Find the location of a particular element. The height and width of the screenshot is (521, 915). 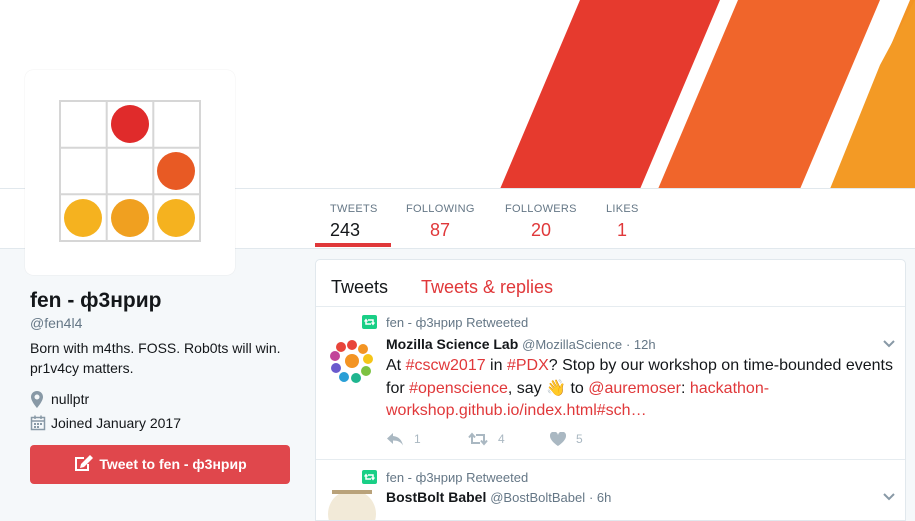

active-tab-underline is located at coordinates (353, 245).